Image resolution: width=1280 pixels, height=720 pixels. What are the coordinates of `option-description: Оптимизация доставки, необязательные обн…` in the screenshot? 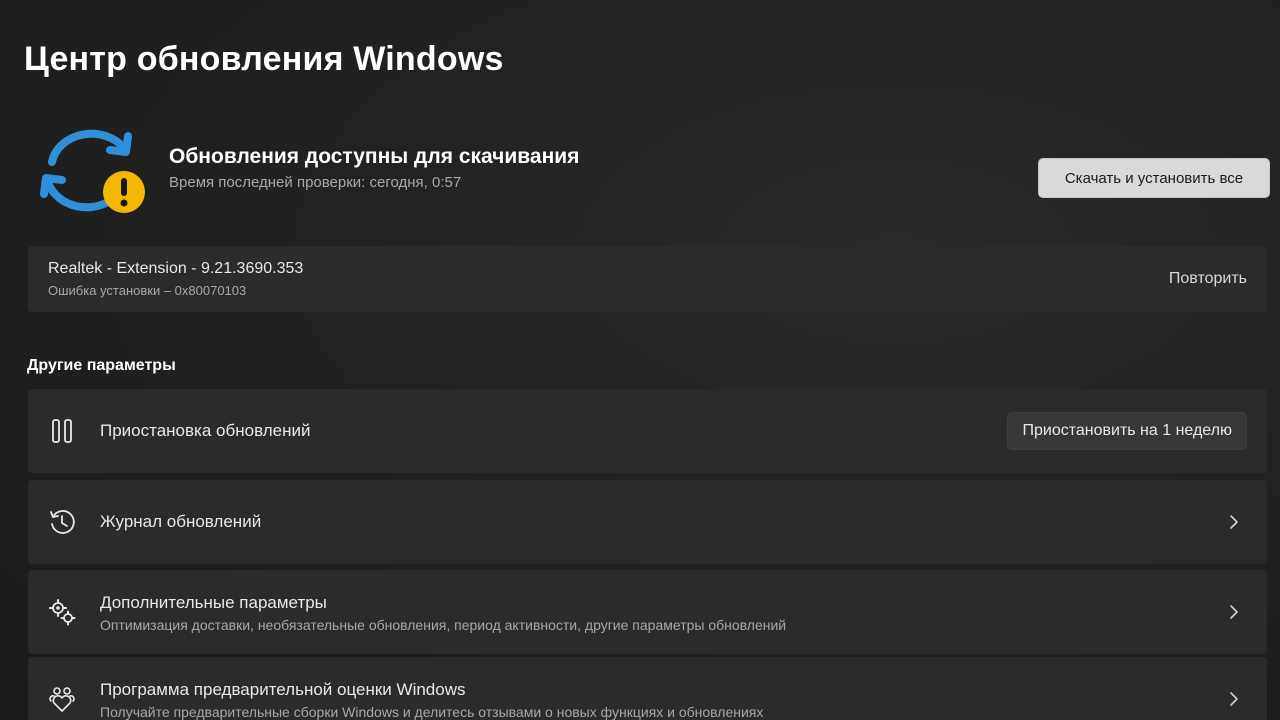 It's located at (443, 625).